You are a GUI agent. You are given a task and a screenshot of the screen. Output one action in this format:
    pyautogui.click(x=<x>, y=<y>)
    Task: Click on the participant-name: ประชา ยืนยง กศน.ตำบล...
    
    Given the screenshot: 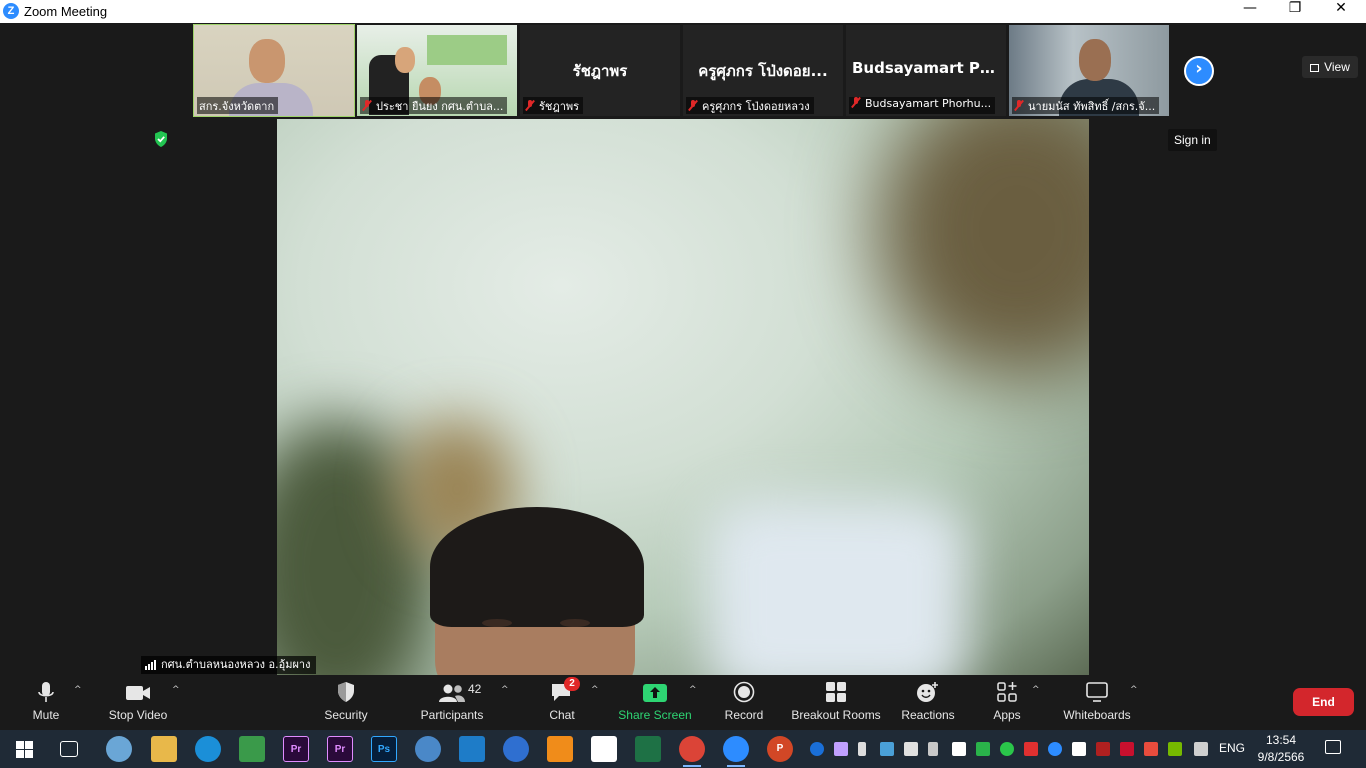 What is the action you would take?
    pyautogui.click(x=434, y=105)
    